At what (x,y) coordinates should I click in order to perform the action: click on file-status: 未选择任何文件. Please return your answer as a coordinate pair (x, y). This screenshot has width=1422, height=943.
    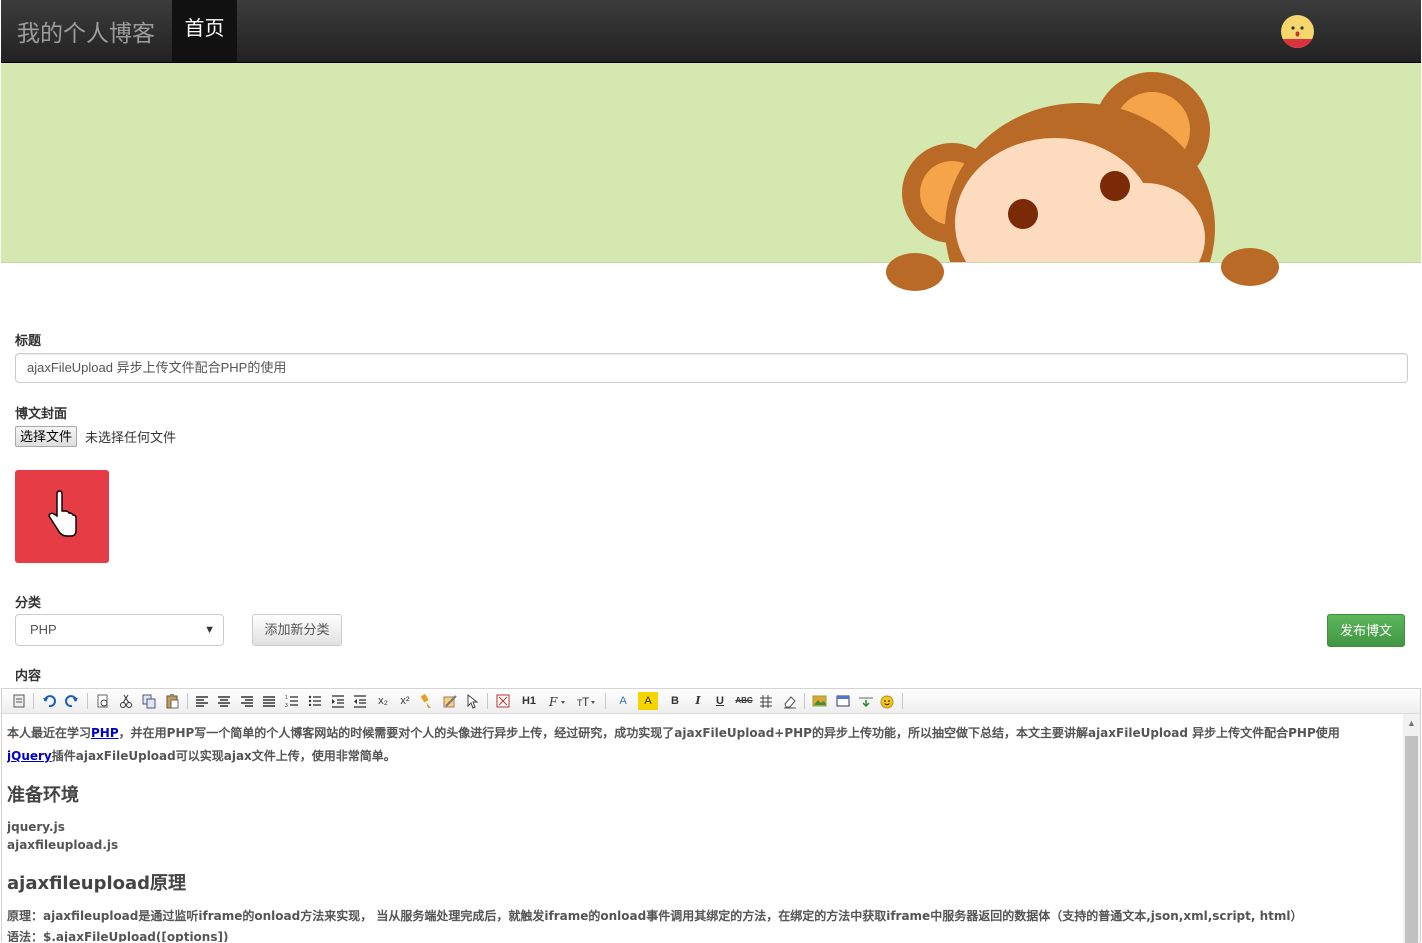
    Looking at the image, I should click on (131, 437).